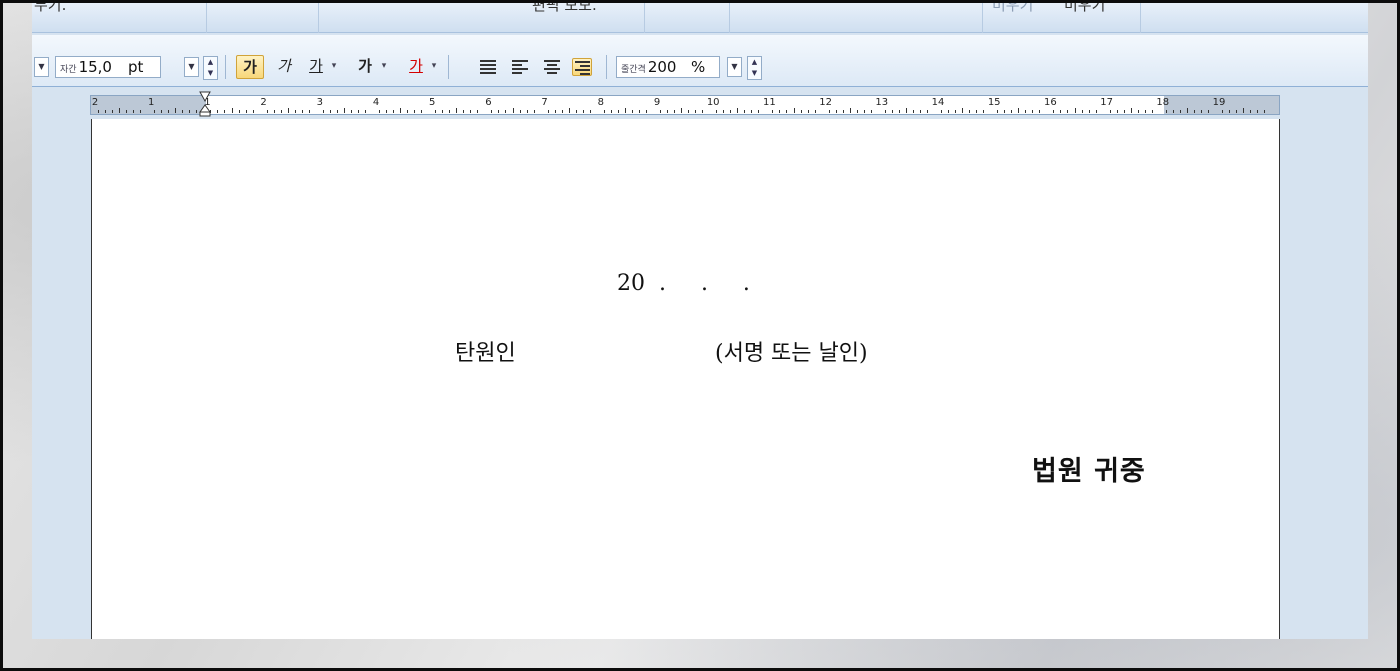  I want to click on align-left-icon, so click(520, 67).